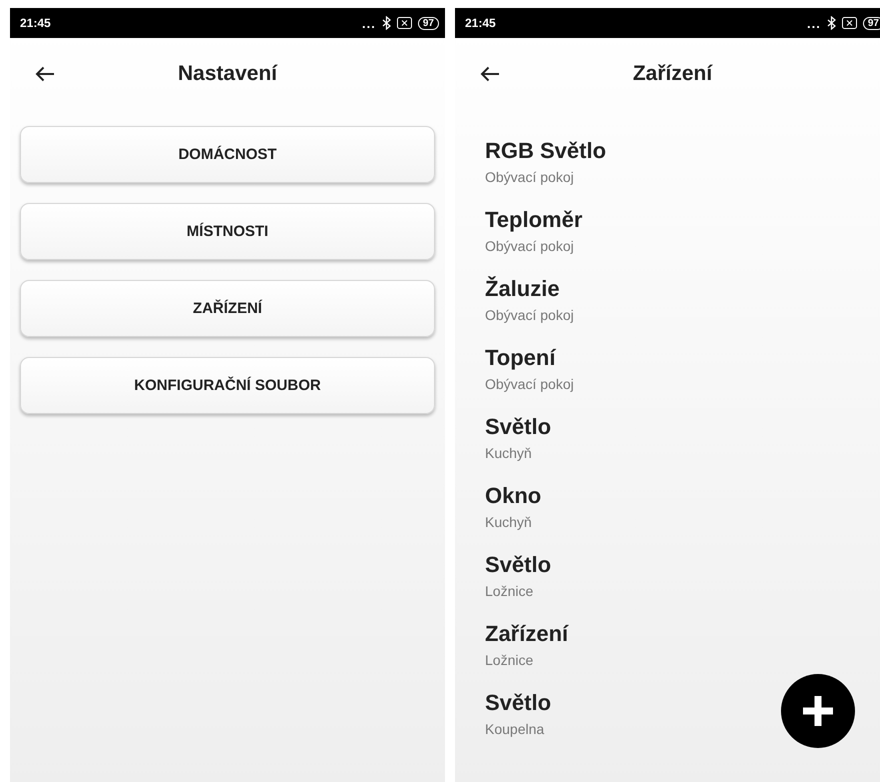 The height and width of the screenshot is (782, 880). Describe the element at coordinates (672, 74) in the screenshot. I see `screen-title: Zařízení` at that location.